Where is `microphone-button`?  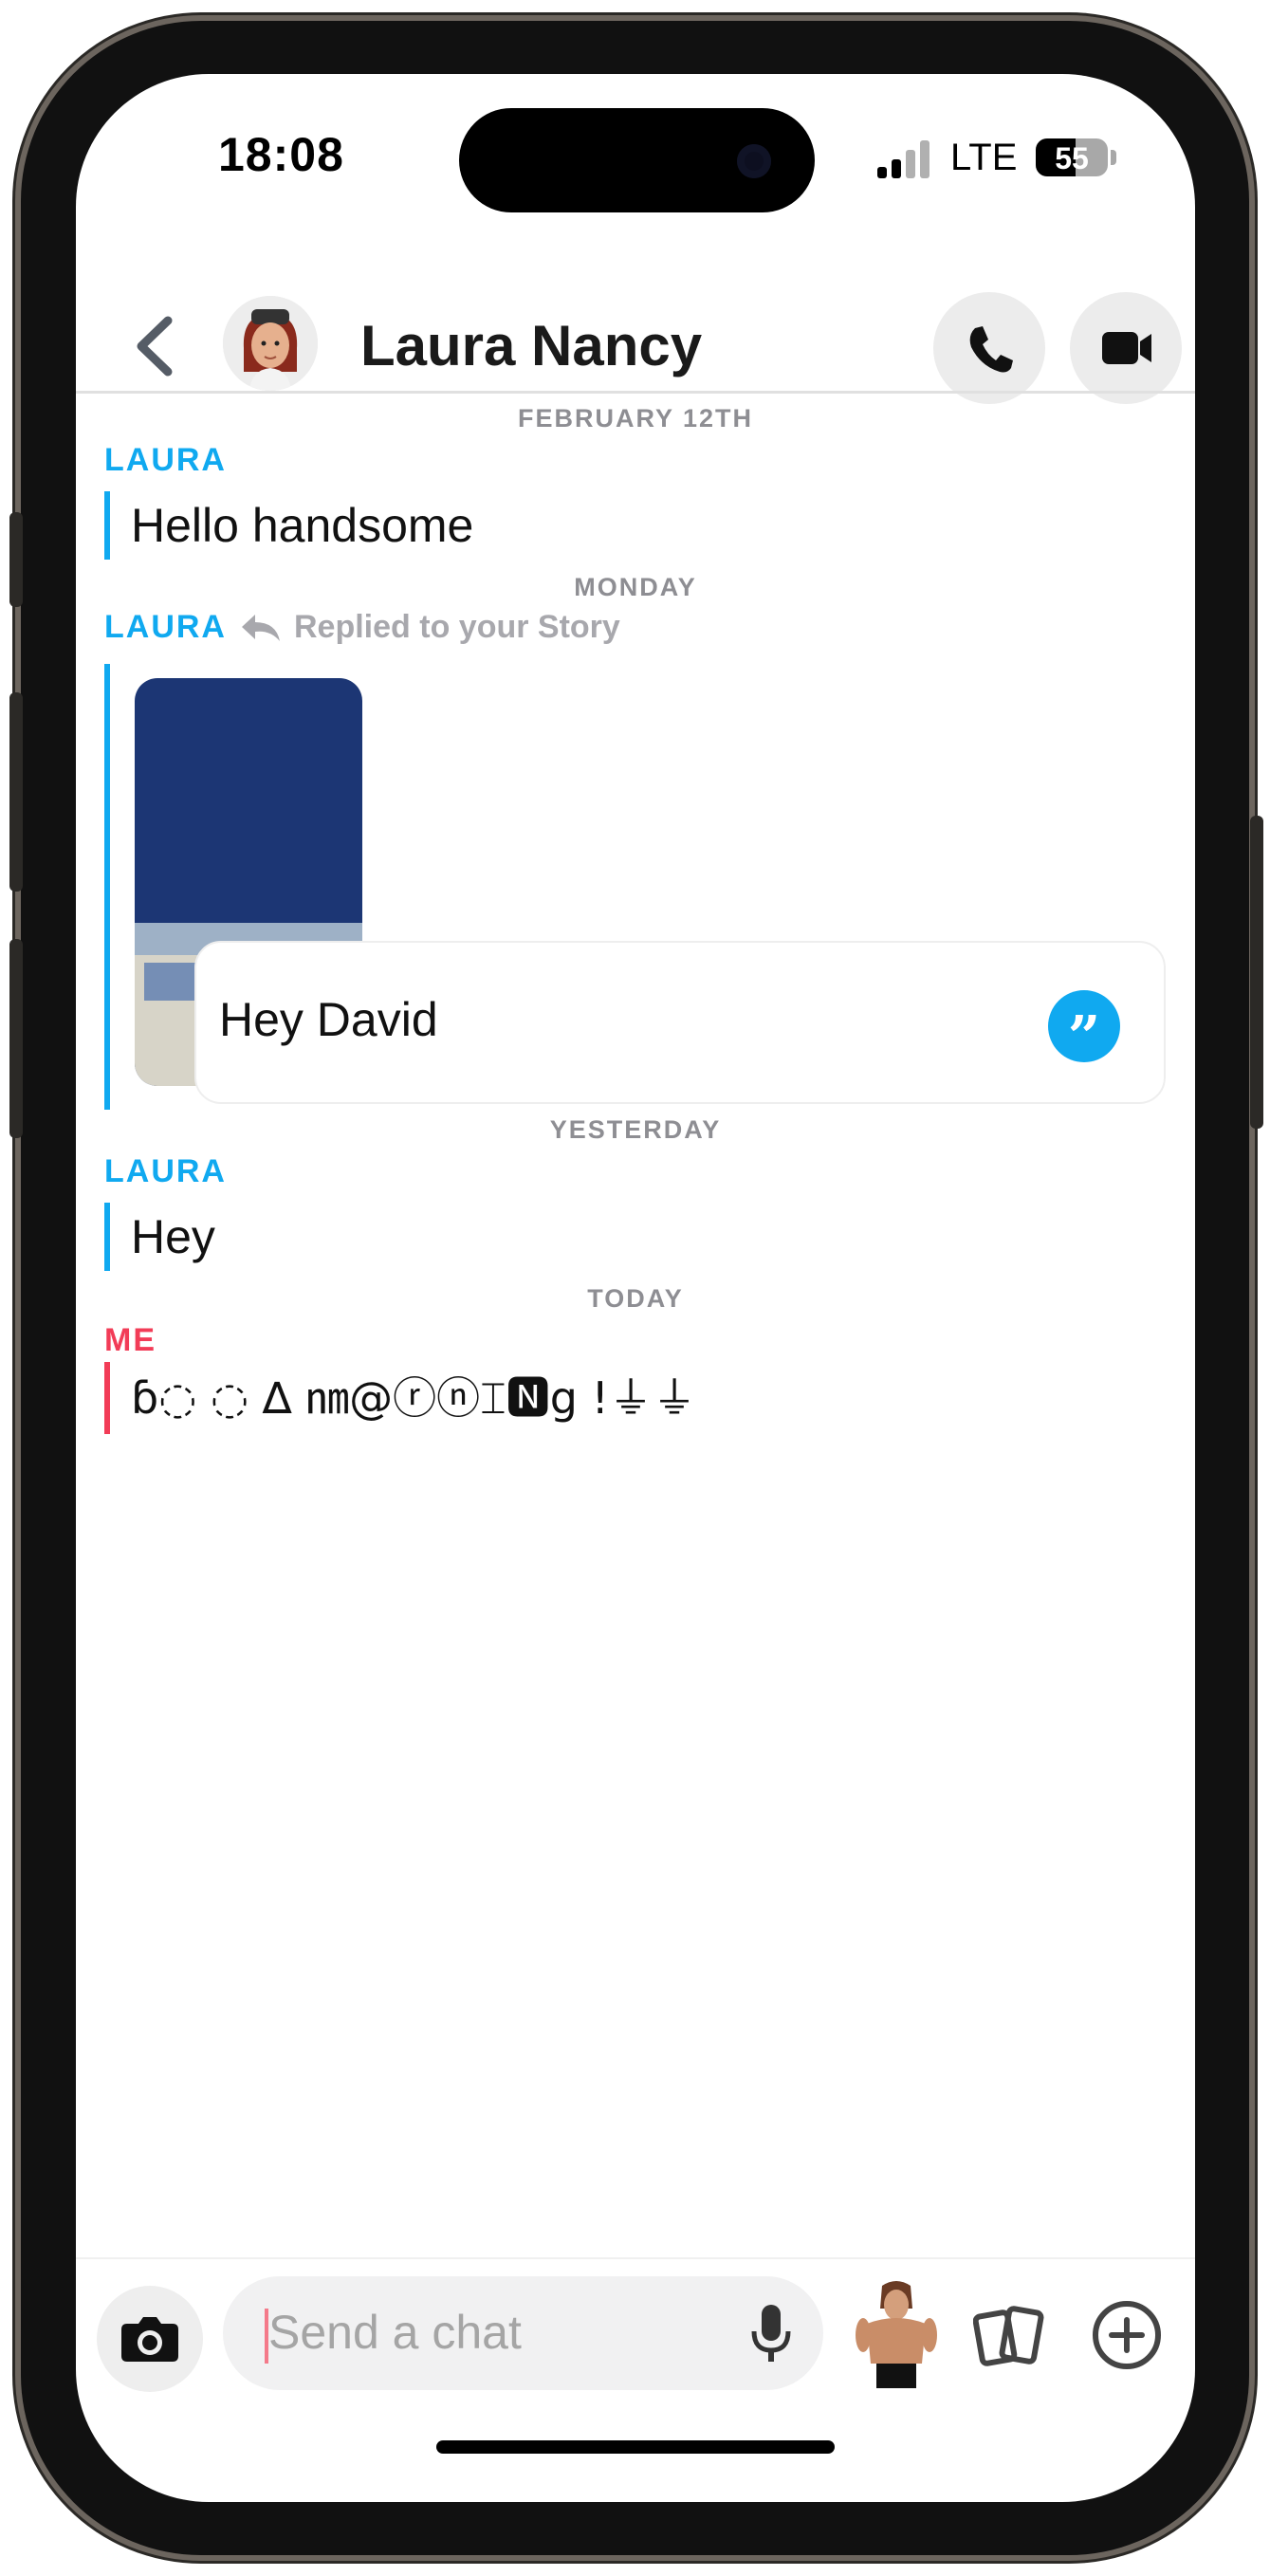
microphone-button is located at coordinates (771, 2334).